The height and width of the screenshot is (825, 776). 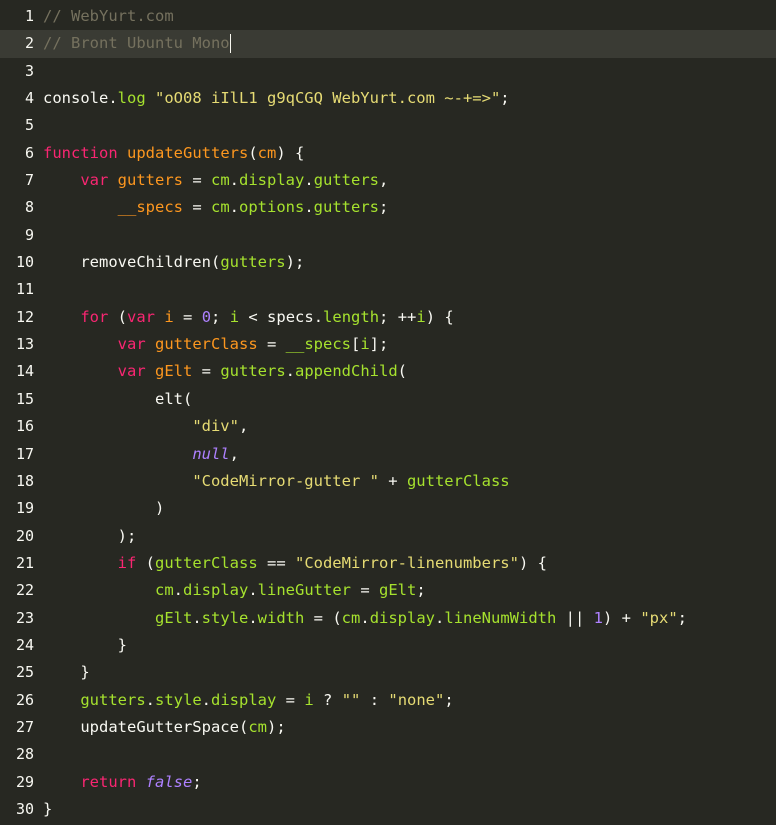 I want to click on line-code: return false;, so click(x=409, y=782).